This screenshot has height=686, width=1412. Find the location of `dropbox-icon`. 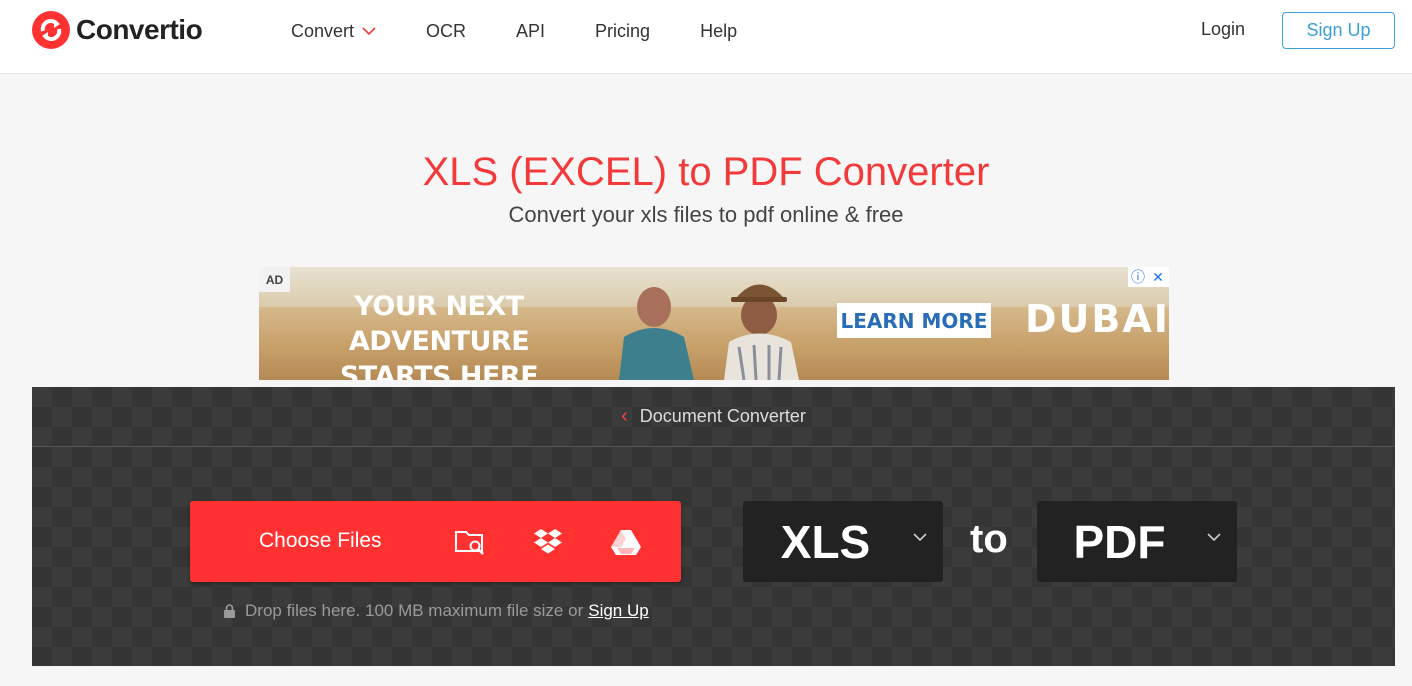

dropbox-icon is located at coordinates (548, 542).